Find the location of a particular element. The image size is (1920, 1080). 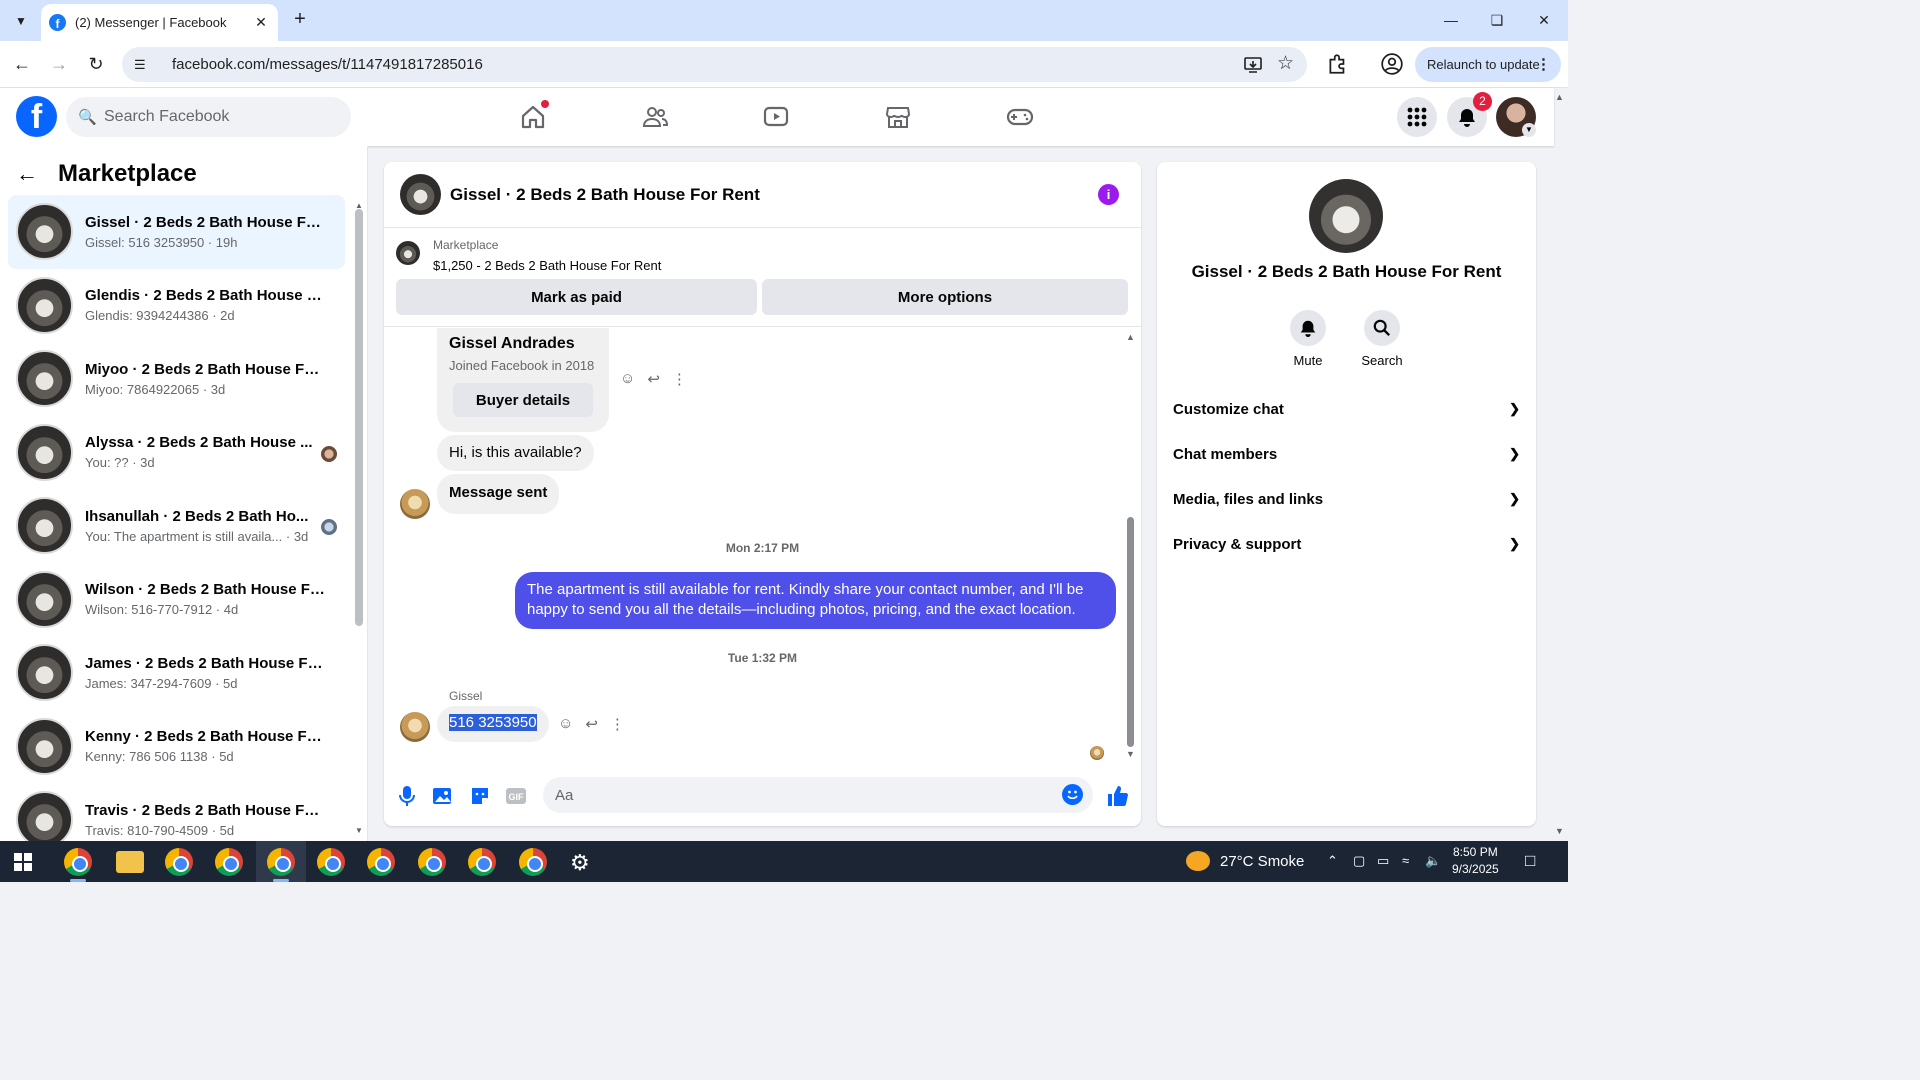

notification-center-icon: □ is located at coordinates (1530, 861).